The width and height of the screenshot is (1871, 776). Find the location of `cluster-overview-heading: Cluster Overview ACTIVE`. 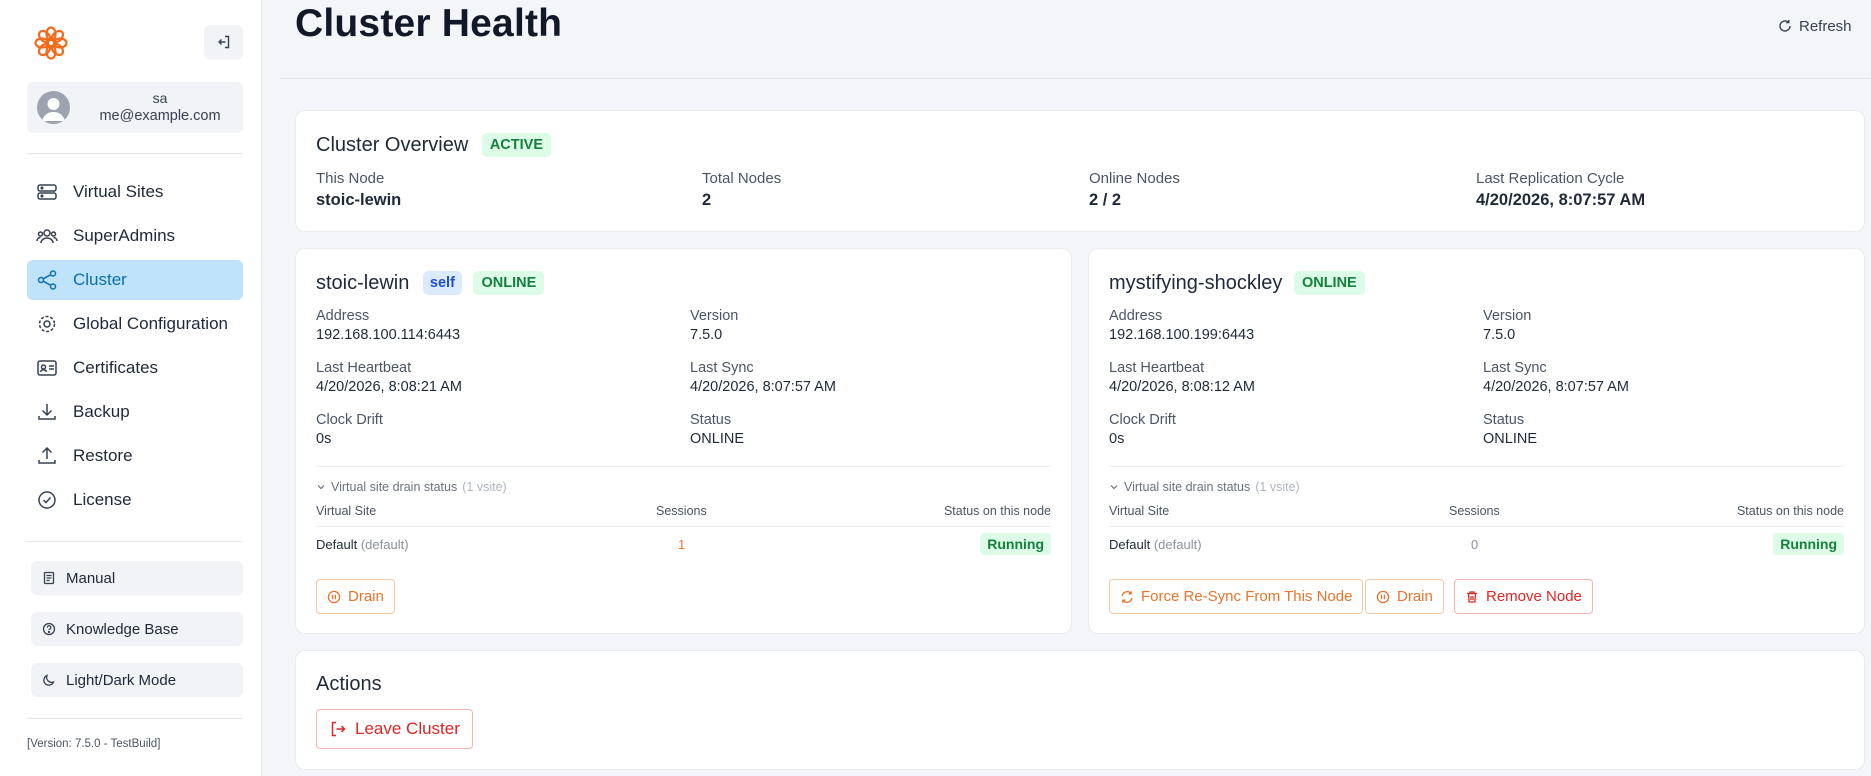

cluster-overview-heading: Cluster Overview ACTIVE is located at coordinates (433, 145).